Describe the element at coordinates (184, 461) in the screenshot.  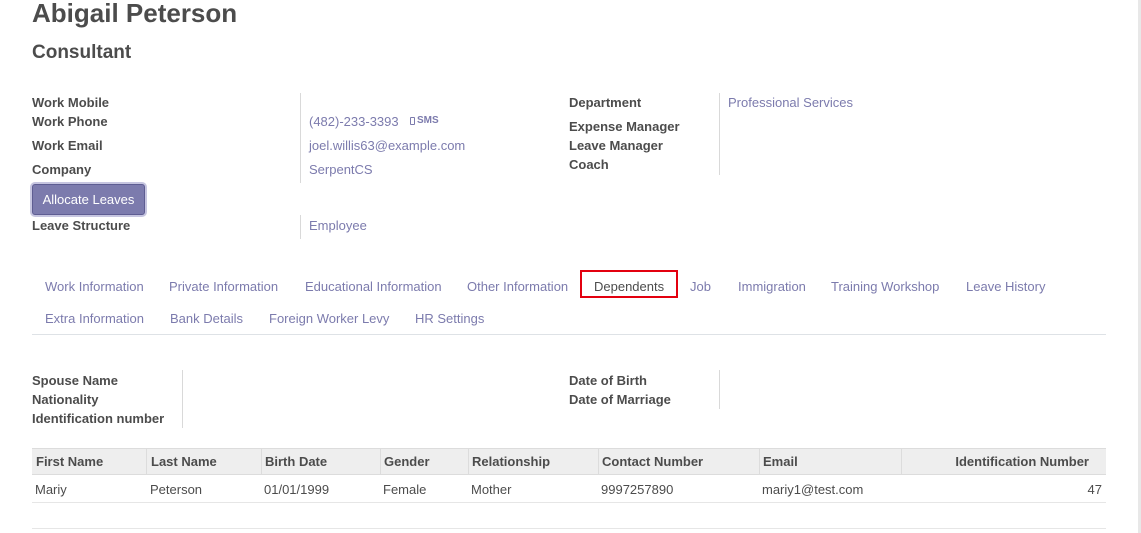
I see `column-header-last-name: Last Name` at that location.